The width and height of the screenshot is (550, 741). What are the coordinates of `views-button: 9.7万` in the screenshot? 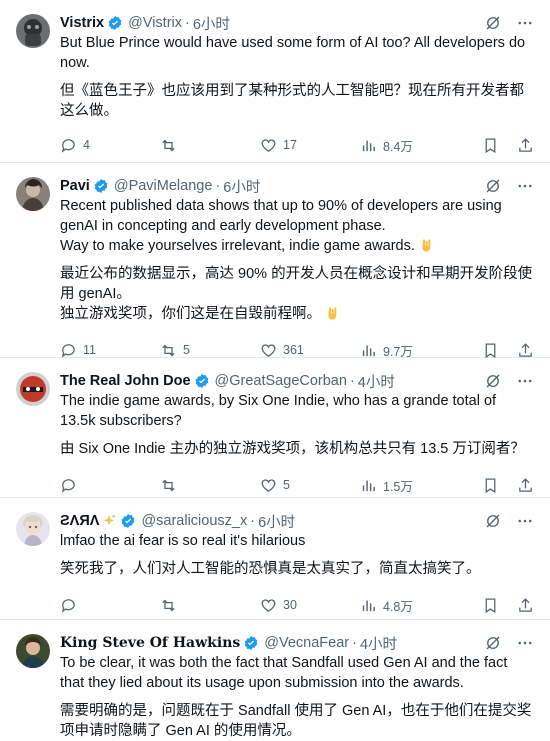 It's located at (410, 350).